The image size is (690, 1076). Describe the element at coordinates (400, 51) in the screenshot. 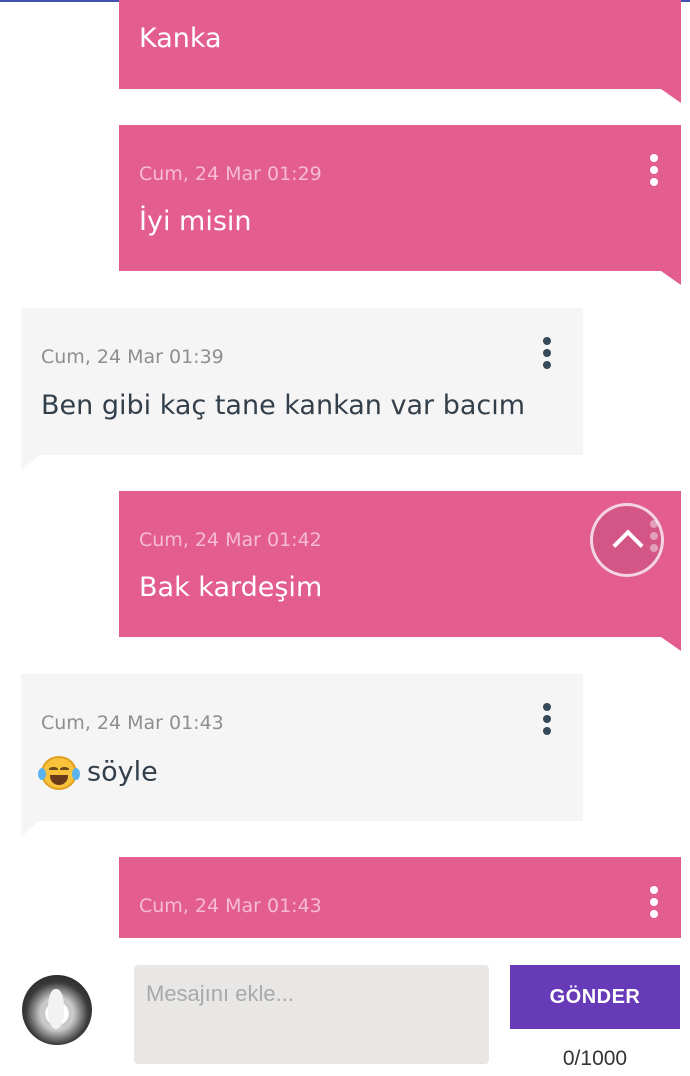

I see `message-bubble-outgoing: Kanka` at that location.